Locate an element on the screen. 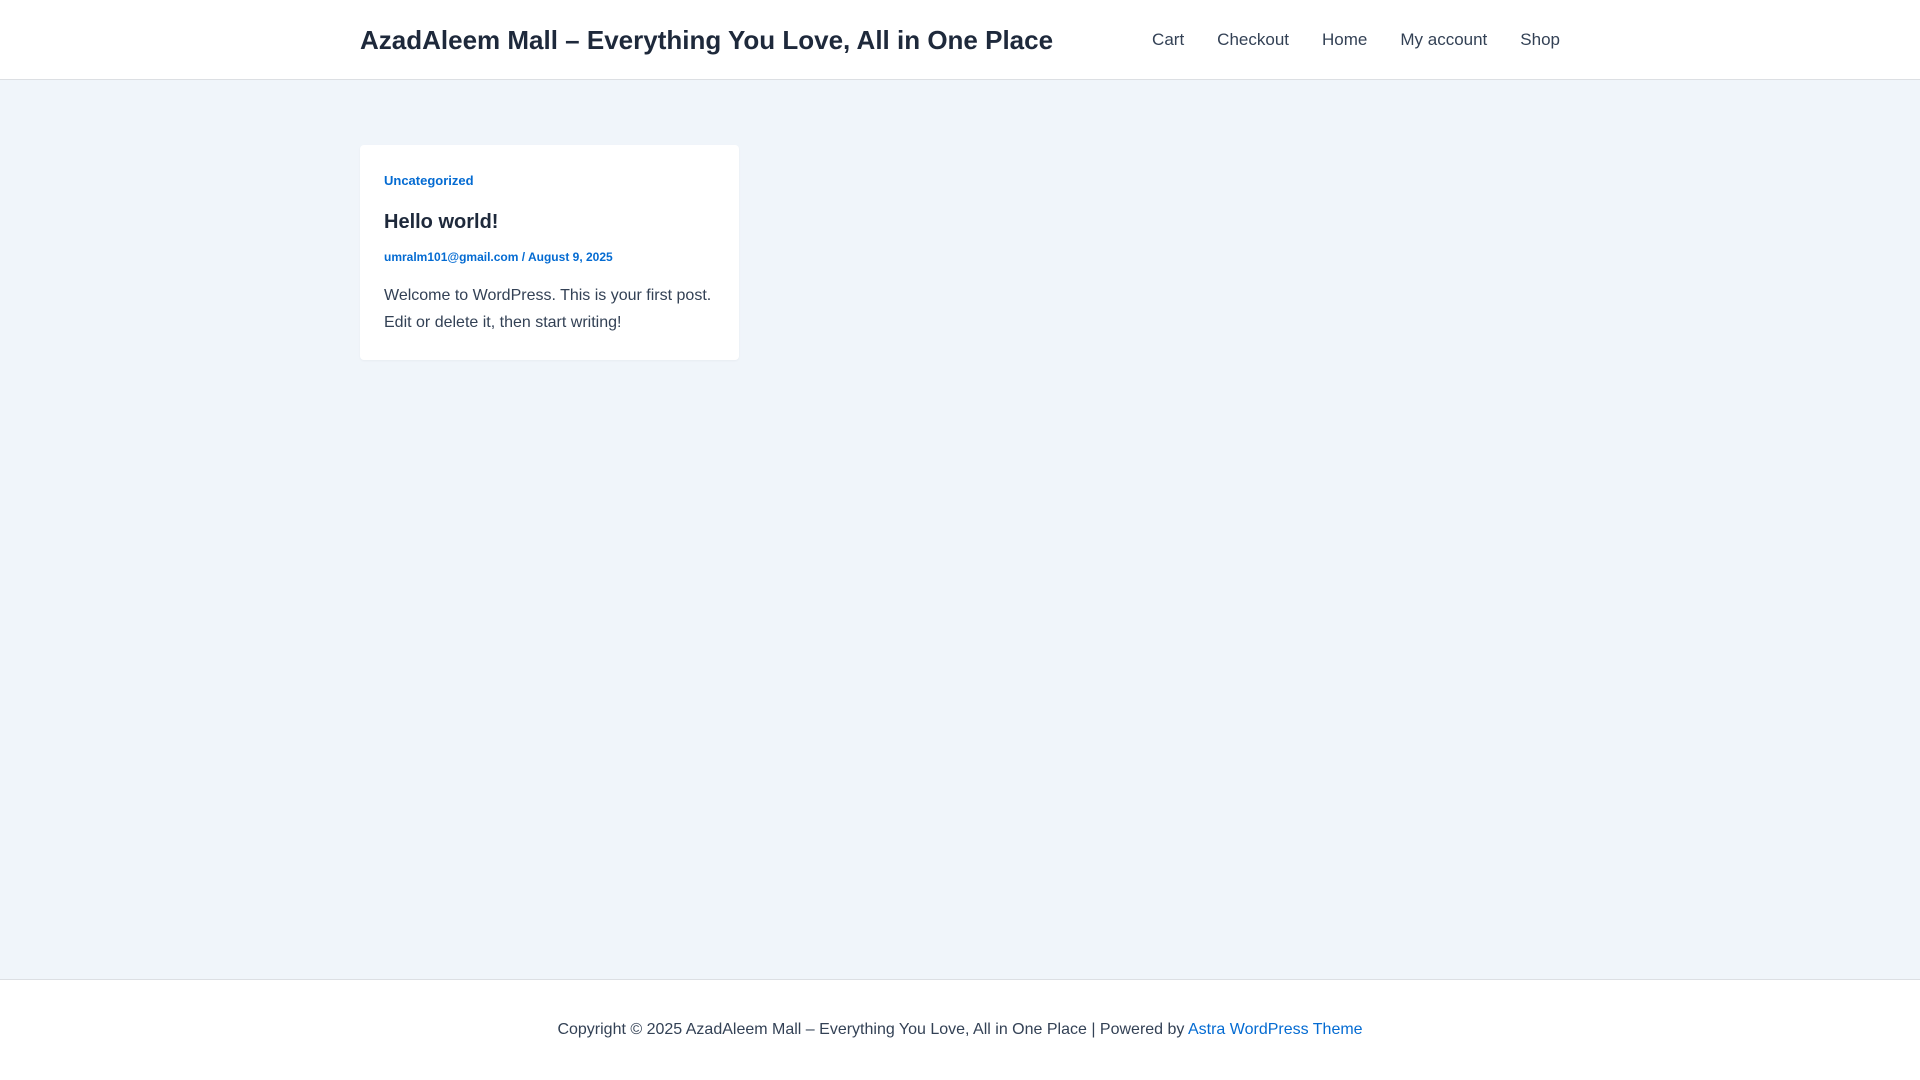 Image resolution: width=1920 pixels, height=1080 pixels. post-title-link: Hello world! is located at coordinates (549, 222).